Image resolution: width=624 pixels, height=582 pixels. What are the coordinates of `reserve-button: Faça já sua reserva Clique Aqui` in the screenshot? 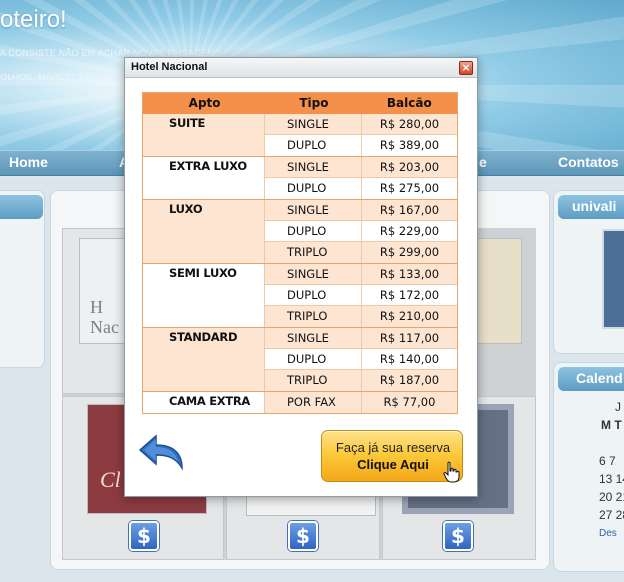 It's located at (392, 456).